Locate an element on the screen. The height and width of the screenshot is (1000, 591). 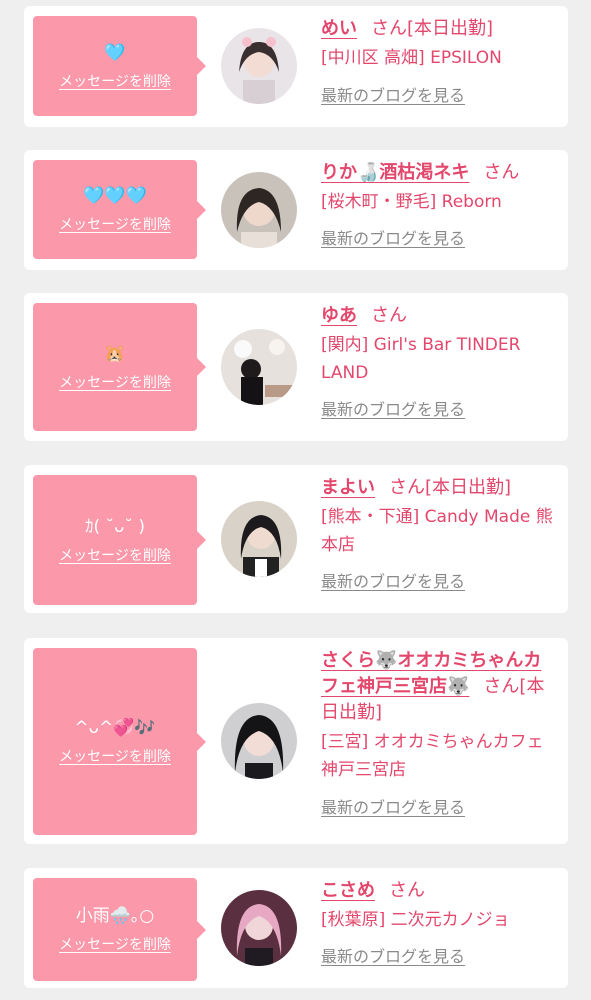
message-bubble: 🩵 メッセージを削除 is located at coordinates (119, 66).